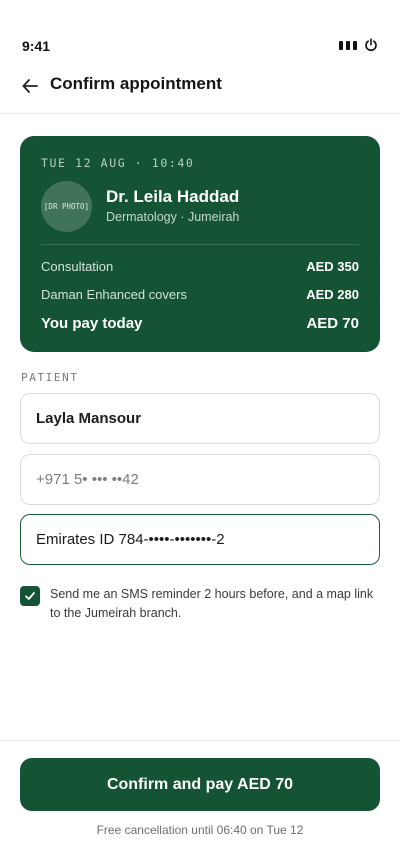 This screenshot has width=400, height=866. What do you see at coordinates (371, 45) in the screenshot?
I see `power-icon` at bounding box center [371, 45].